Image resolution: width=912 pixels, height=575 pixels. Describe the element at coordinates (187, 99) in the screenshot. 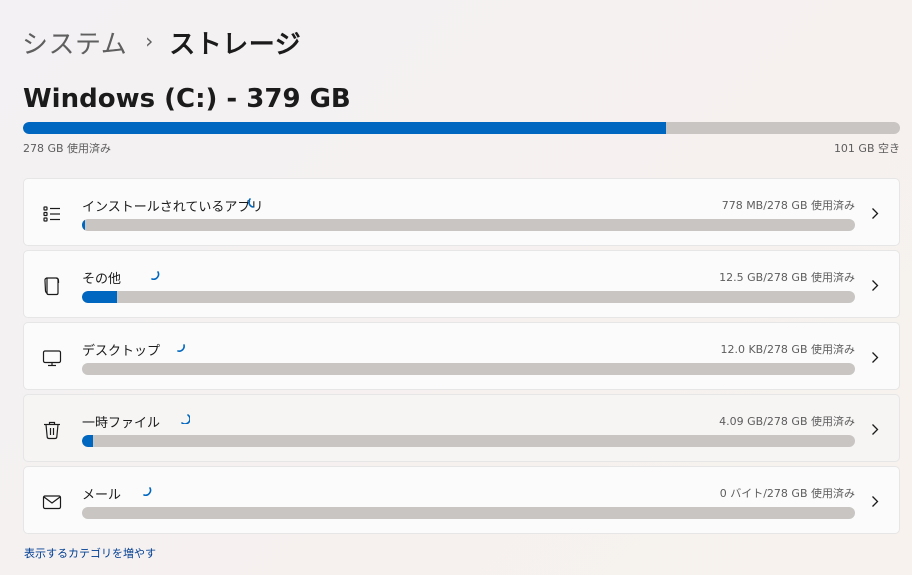

I see `drive-title: Windows (C:) - 379 GB` at that location.